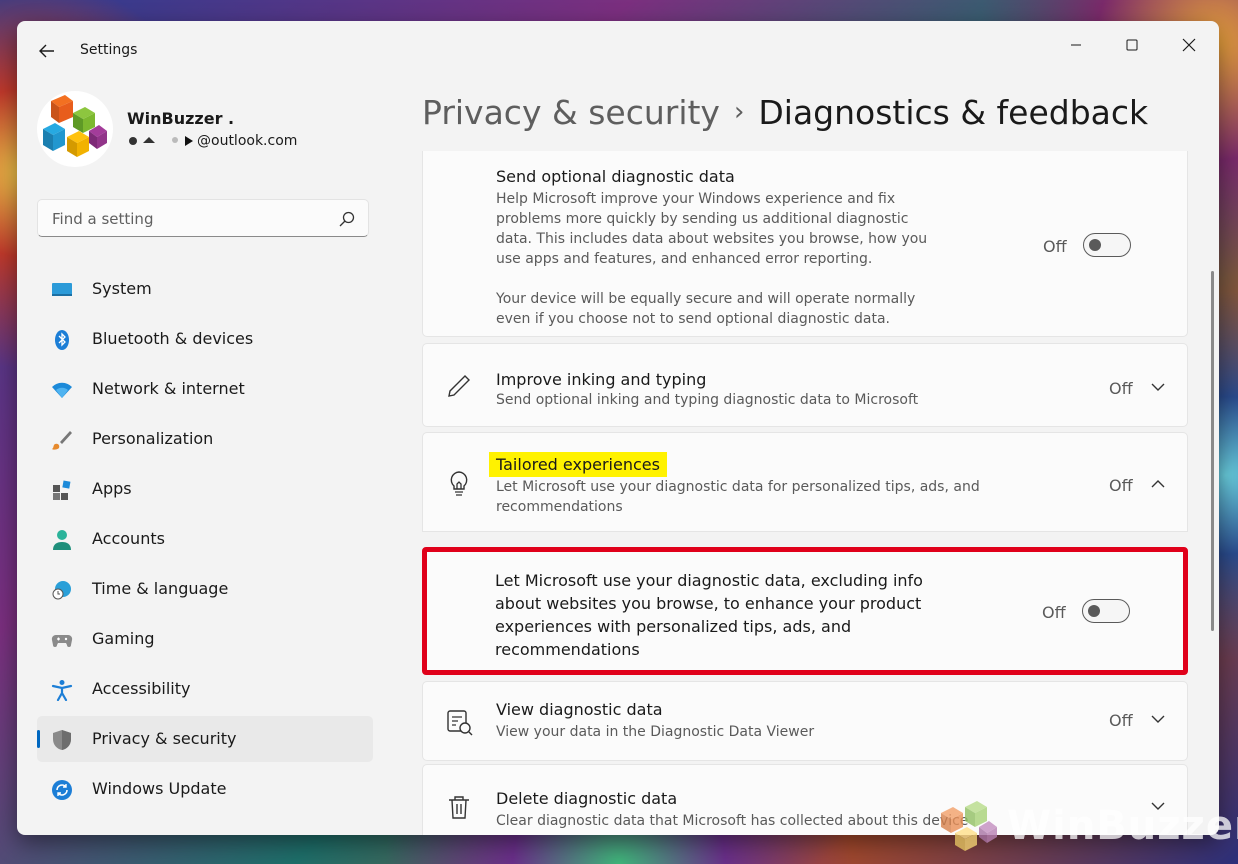 The image size is (1238, 864). Describe the element at coordinates (62, 740) in the screenshot. I see `shield-icon` at that location.